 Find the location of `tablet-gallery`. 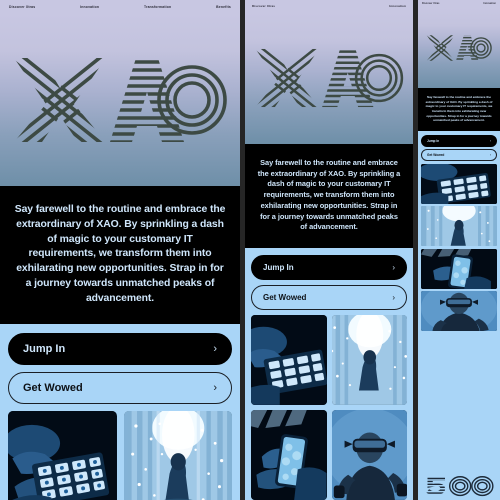

tablet-gallery is located at coordinates (329, 407).